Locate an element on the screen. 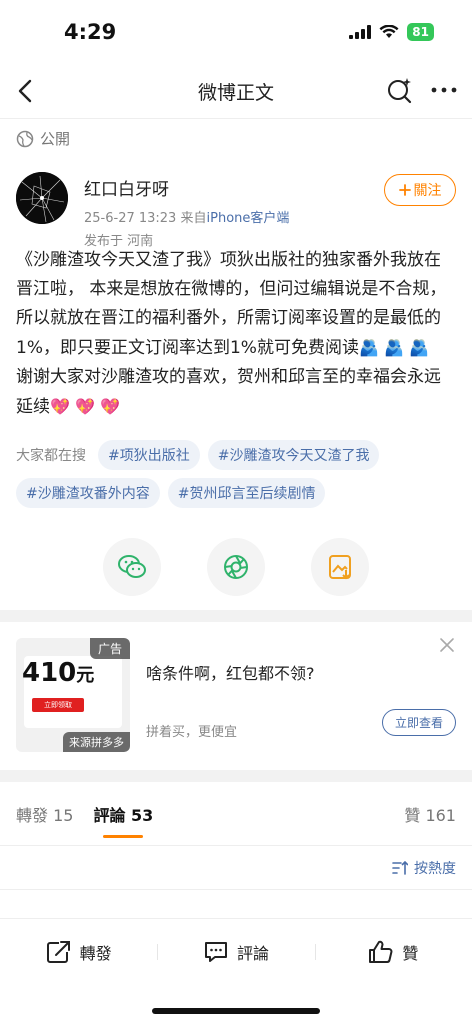 The height and width of the screenshot is (1024, 472). status-icons: 81 is located at coordinates (391, 32).